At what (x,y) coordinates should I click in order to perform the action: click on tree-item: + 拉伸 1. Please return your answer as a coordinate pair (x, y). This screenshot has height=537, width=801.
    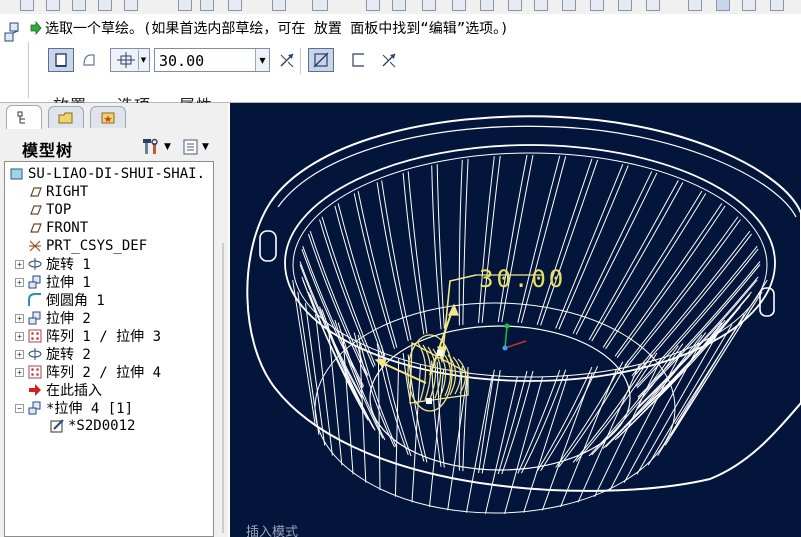
    Looking at the image, I should click on (53, 282).